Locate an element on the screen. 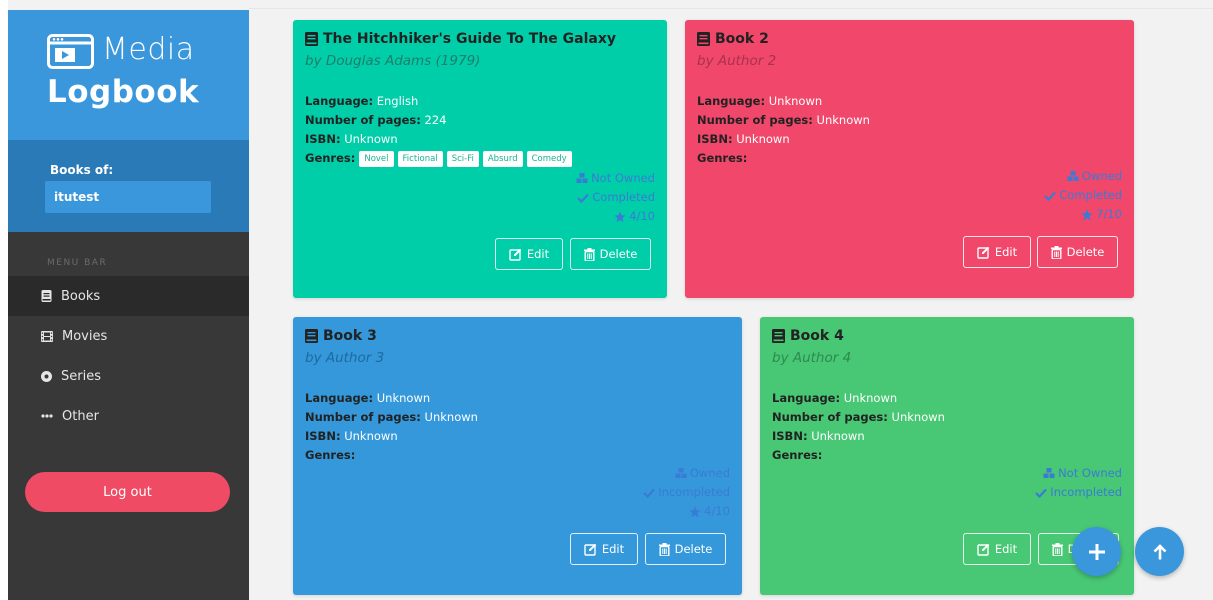 Image resolution: width=1213 pixels, height=600 pixels. add-book-button is located at coordinates (1096, 551).